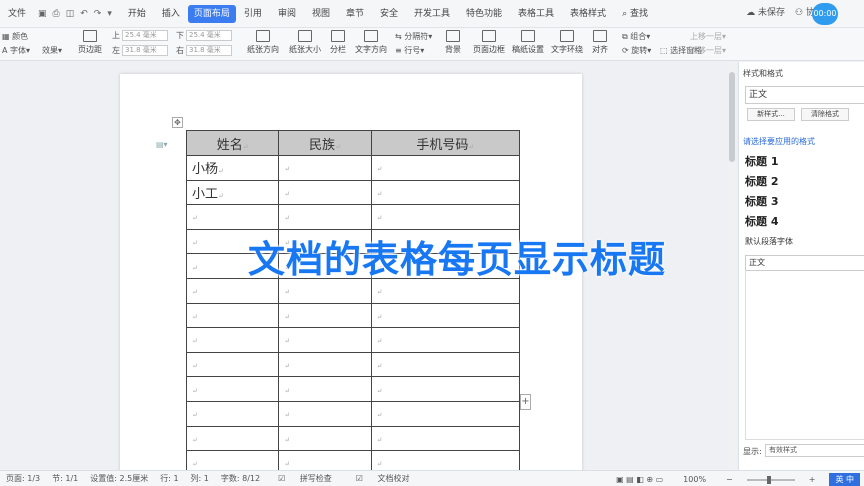 The width and height of the screenshot is (864, 486). I want to click on zoom-out-icon: −, so click(729, 479).